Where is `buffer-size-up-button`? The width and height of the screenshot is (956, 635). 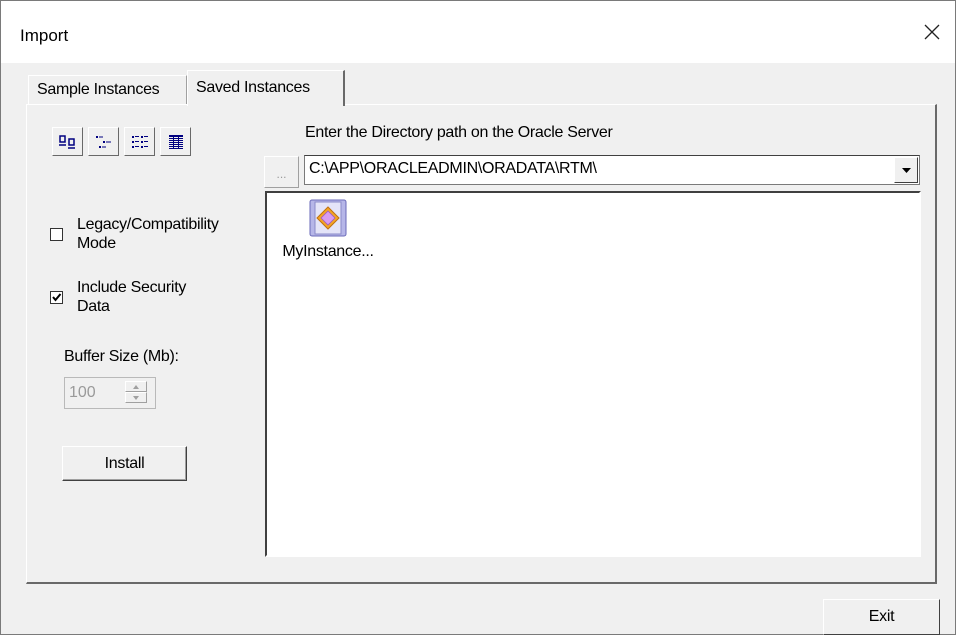
buffer-size-up-button is located at coordinates (136, 386).